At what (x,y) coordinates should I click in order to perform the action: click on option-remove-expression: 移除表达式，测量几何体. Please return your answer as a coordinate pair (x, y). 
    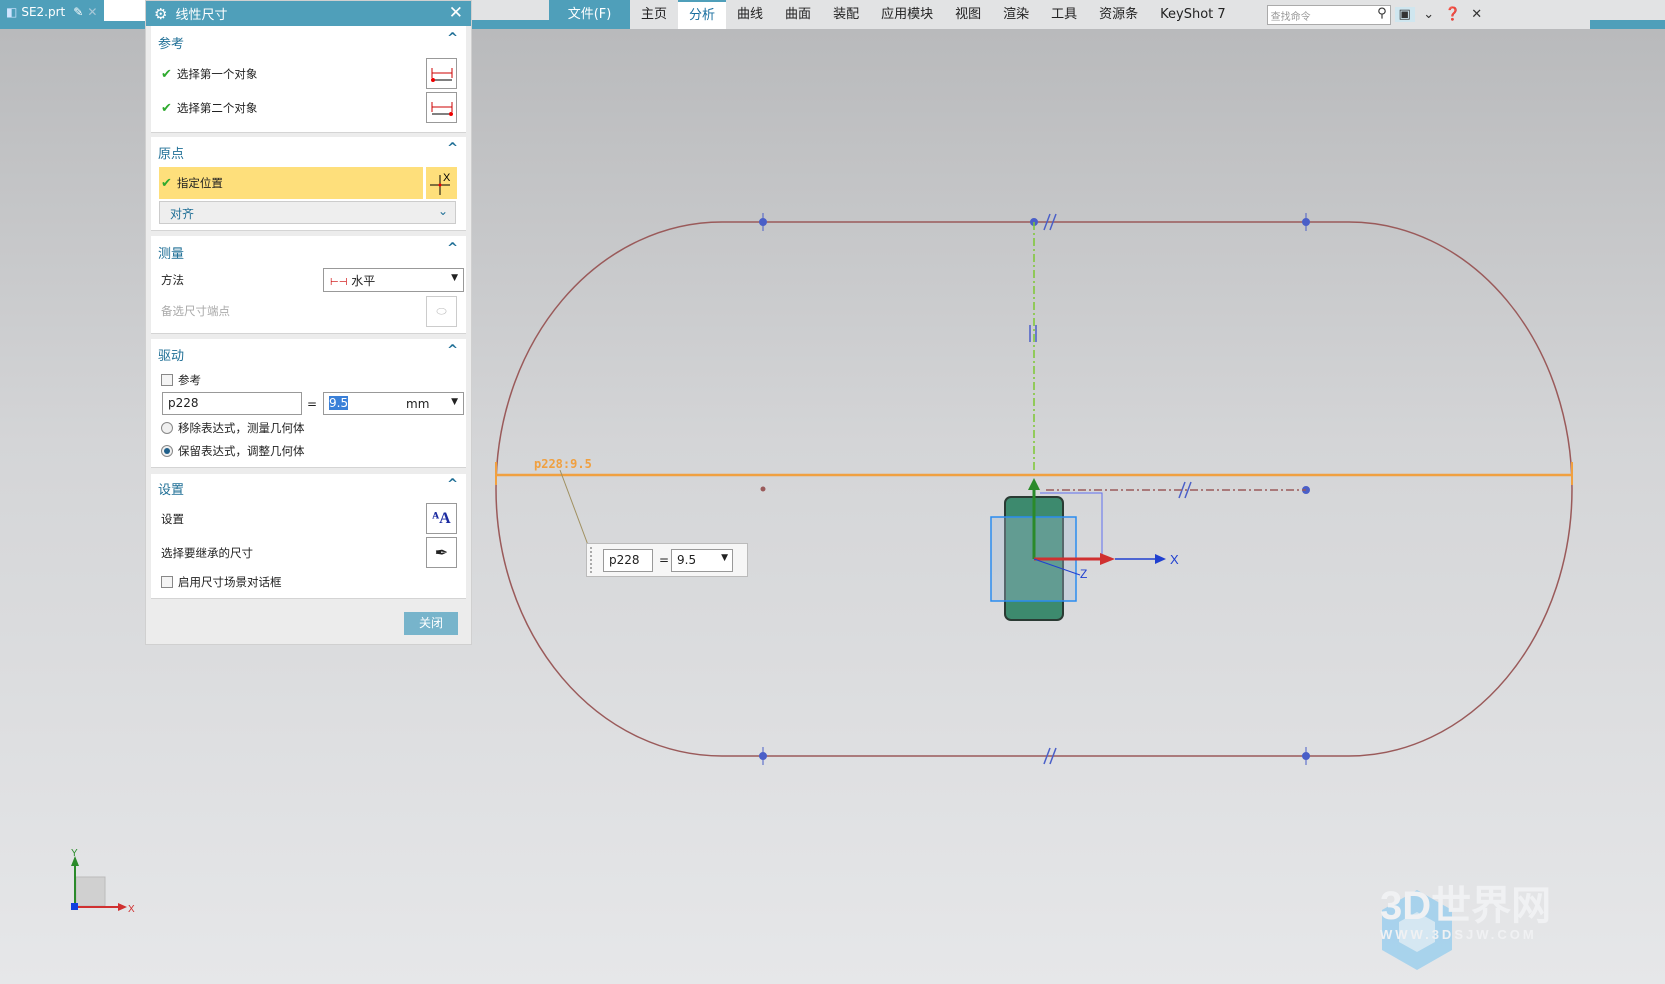
    Looking at the image, I should click on (233, 428).